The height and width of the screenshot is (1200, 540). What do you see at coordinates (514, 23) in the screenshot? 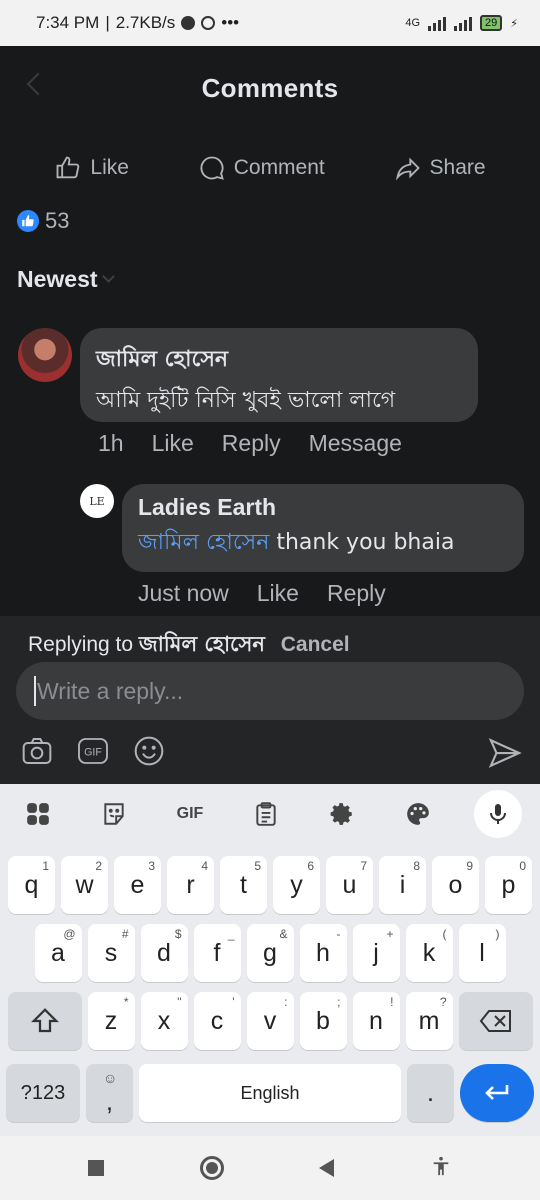
I see `charging-icon: ⚡` at bounding box center [514, 23].